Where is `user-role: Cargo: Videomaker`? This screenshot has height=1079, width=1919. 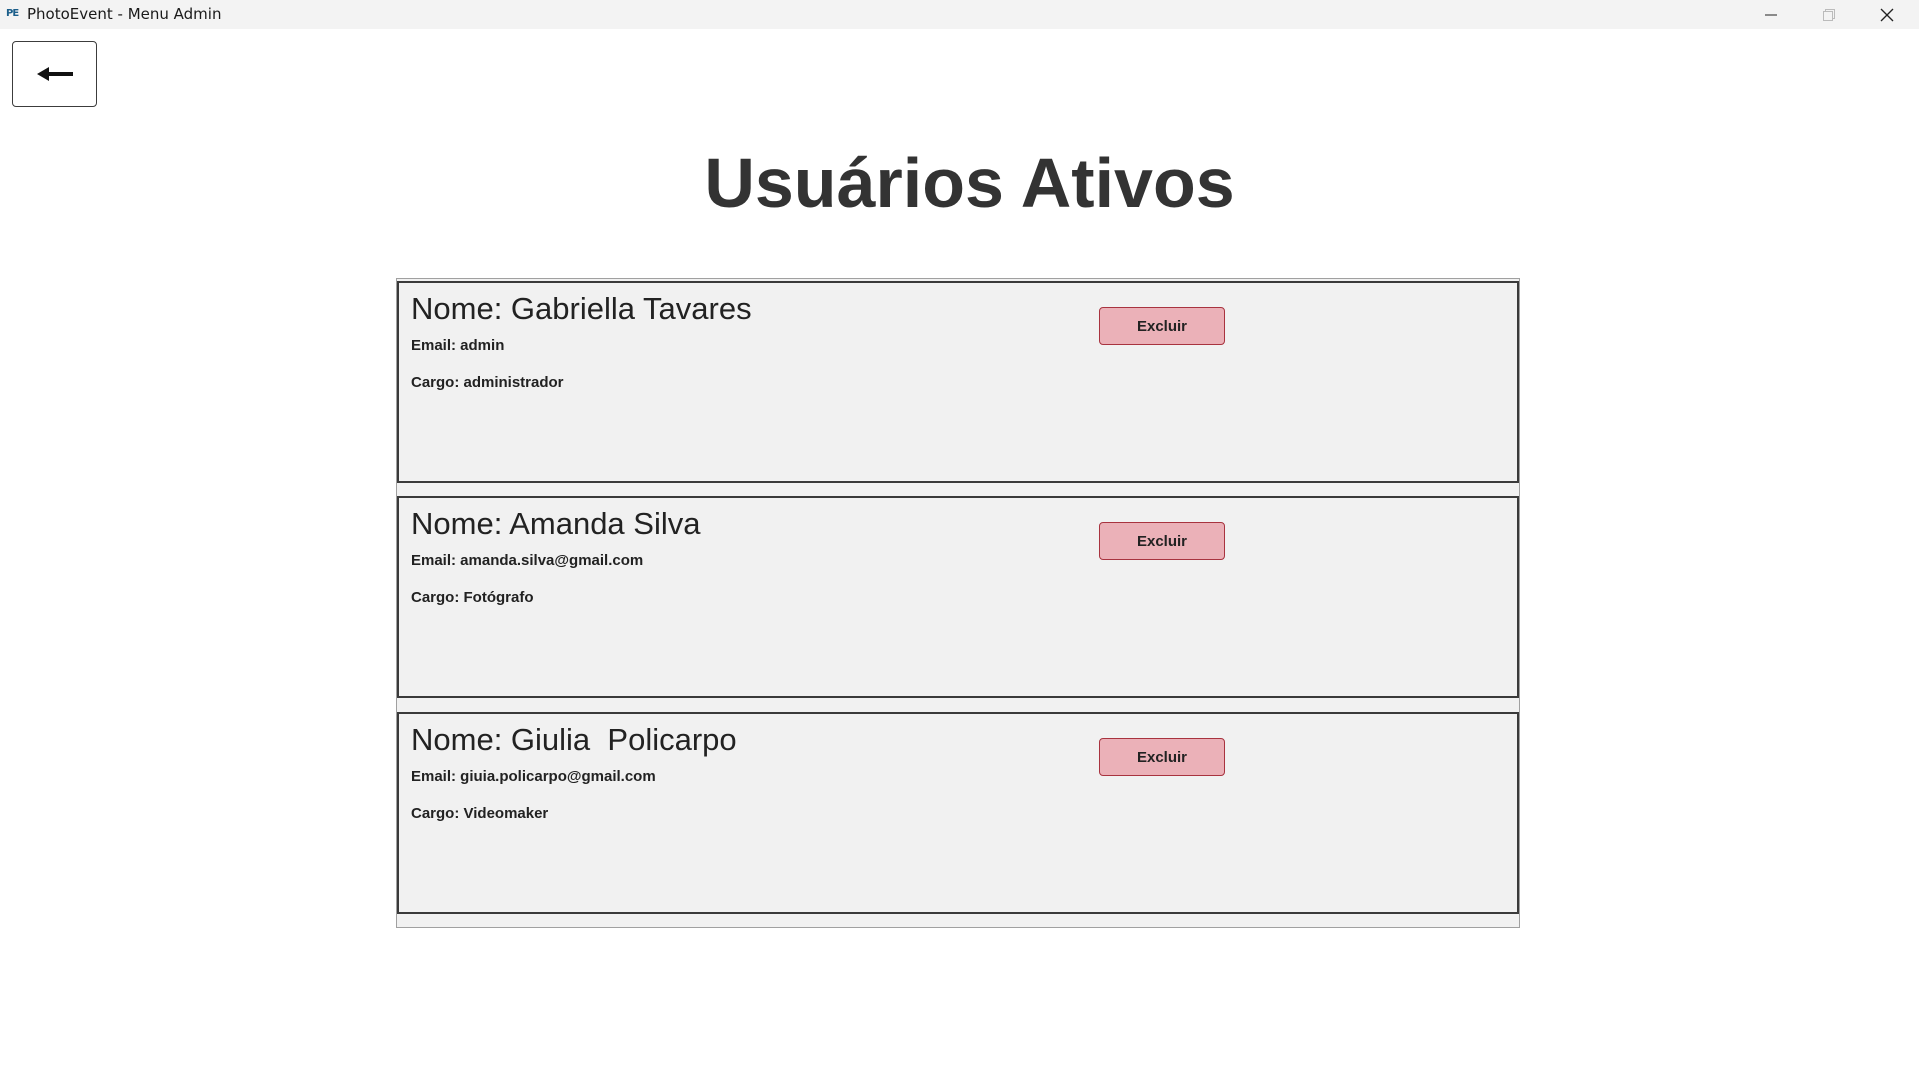 user-role: Cargo: Videomaker is located at coordinates (480, 813).